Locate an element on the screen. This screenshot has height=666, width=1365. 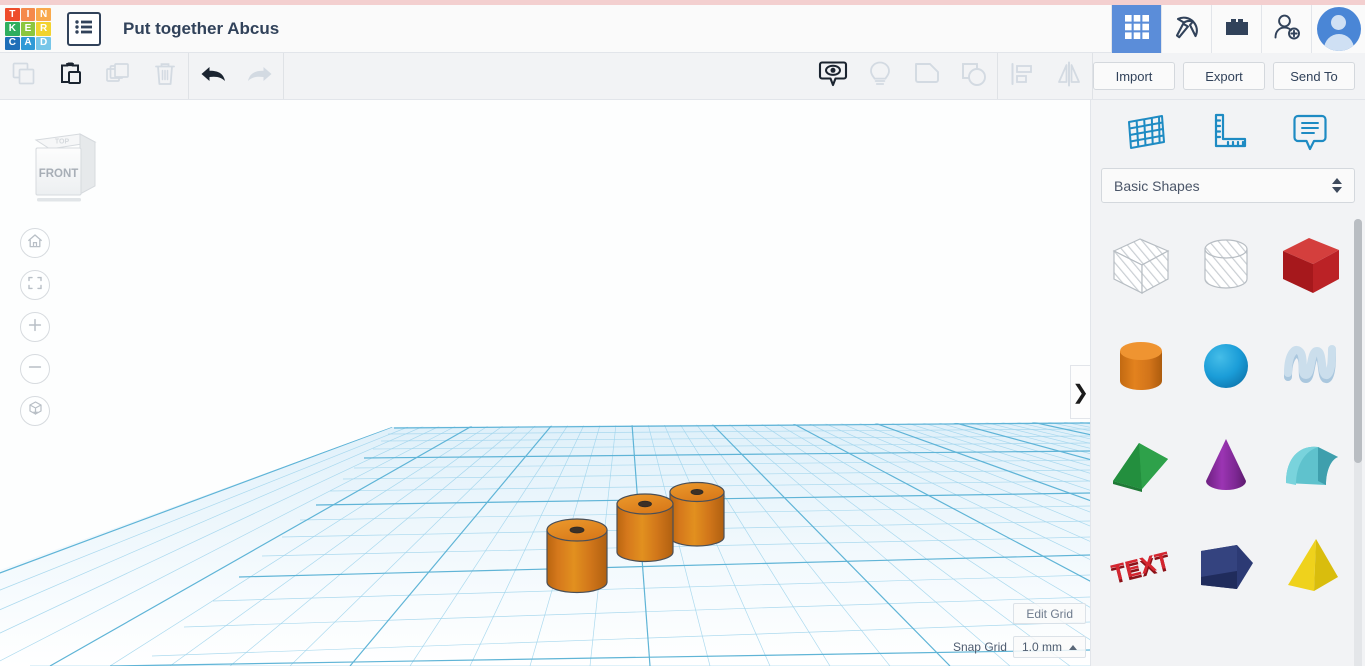
shape-box-hole is located at coordinates (1141, 268).